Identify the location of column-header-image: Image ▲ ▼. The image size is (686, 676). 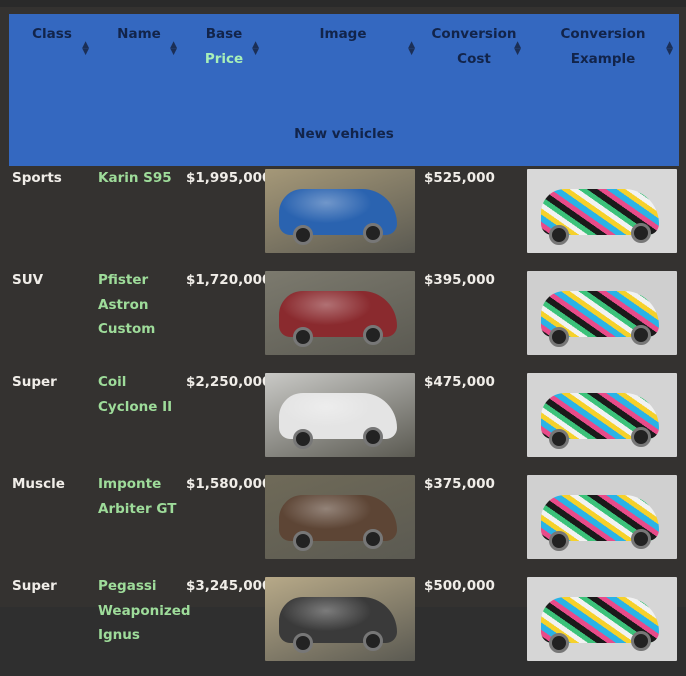
(343, 65).